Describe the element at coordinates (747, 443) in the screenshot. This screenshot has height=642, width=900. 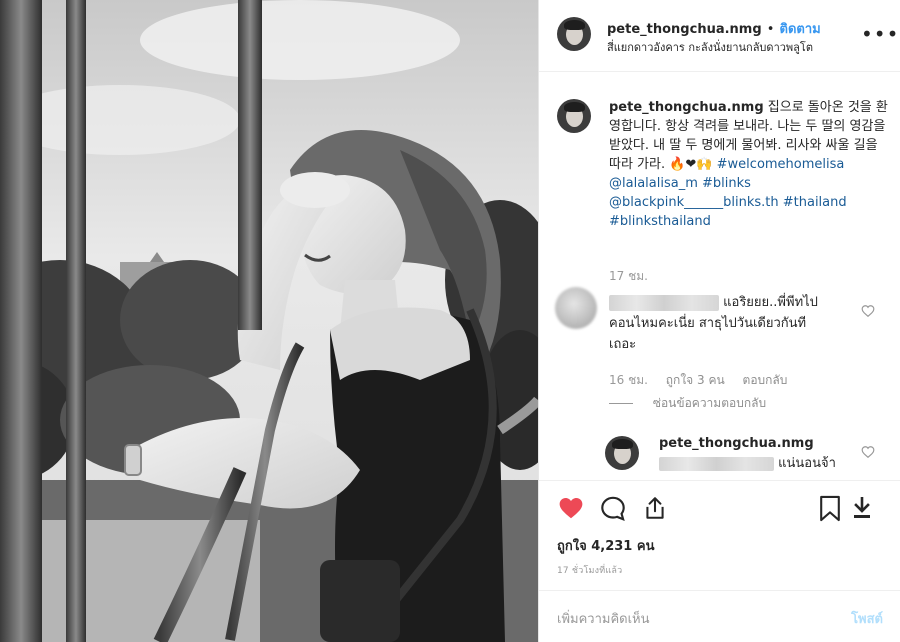
I see `reply-author: pete_thongchua.nmg` at that location.